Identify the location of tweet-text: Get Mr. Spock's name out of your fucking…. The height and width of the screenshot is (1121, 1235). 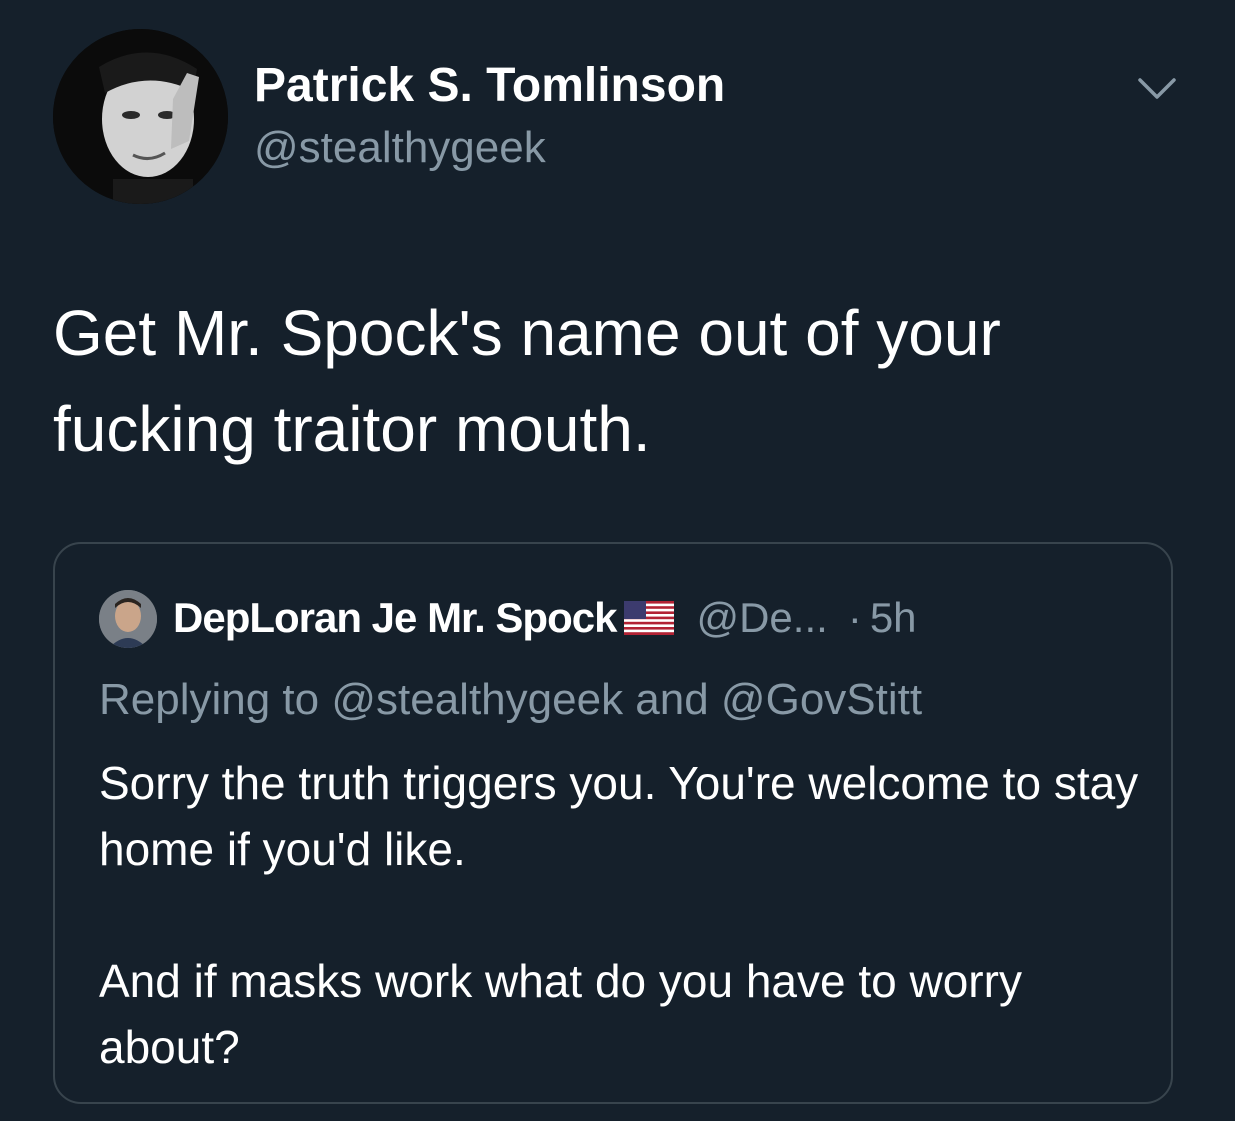
(527, 381).